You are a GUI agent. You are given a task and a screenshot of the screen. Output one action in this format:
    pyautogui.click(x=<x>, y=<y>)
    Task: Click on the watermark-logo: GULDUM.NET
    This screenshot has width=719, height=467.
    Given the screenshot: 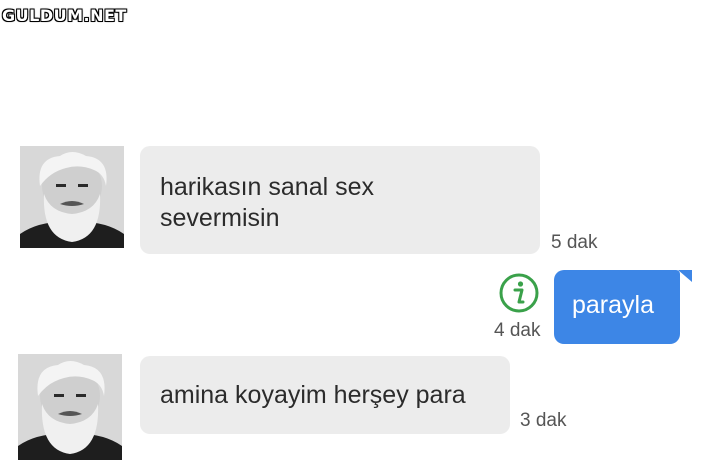 What is the action you would take?
    pyautogui.click(x=64, y=15)
    